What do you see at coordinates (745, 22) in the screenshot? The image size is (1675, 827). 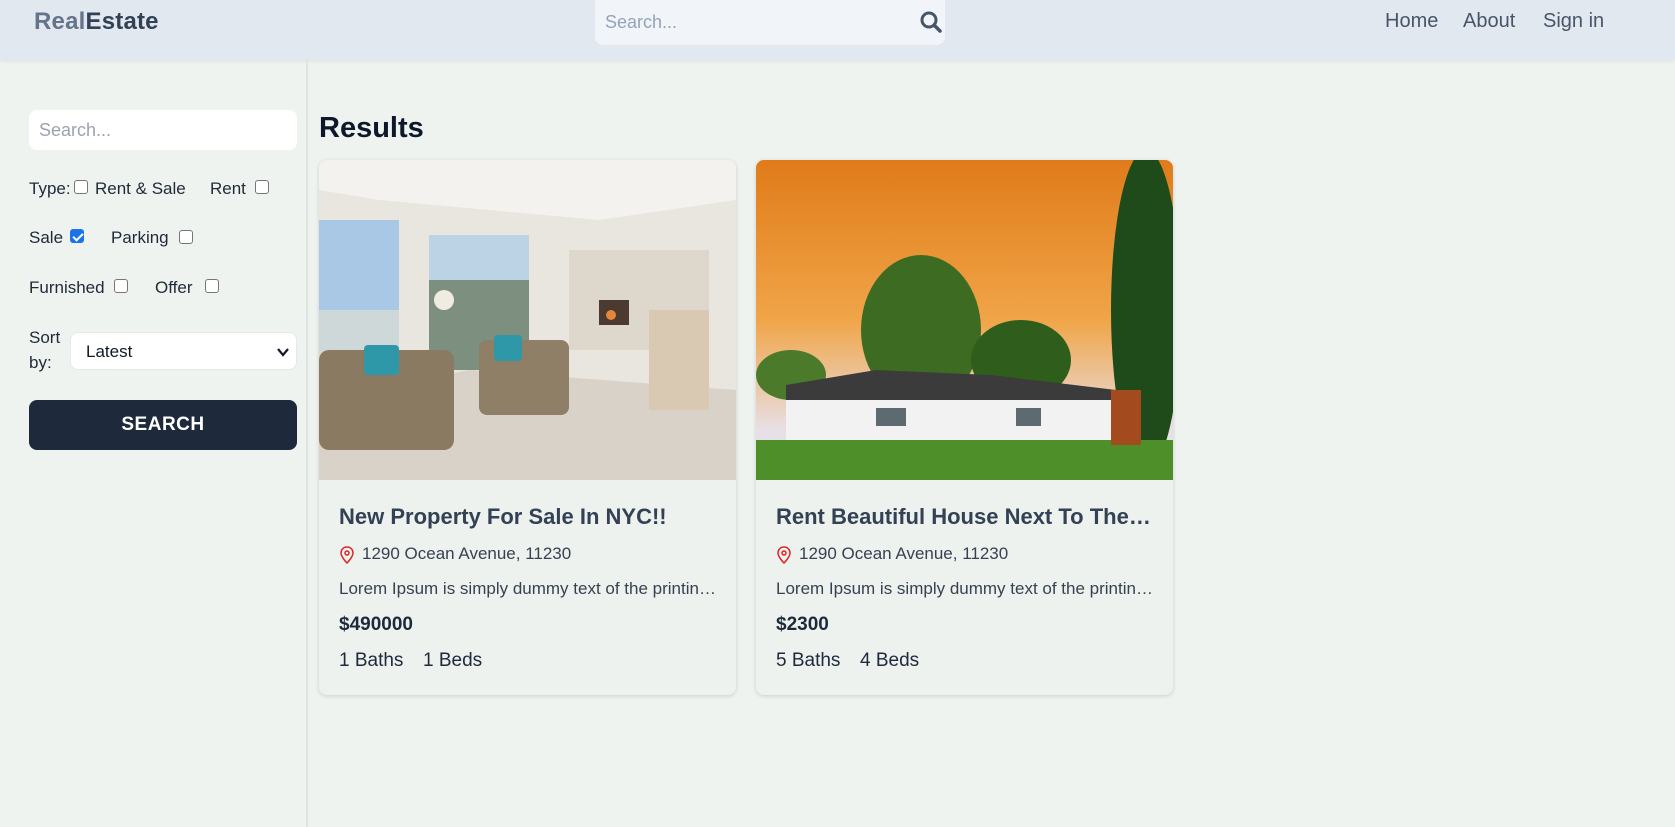 I see `header-search-input` at bounding box center [745, 22].